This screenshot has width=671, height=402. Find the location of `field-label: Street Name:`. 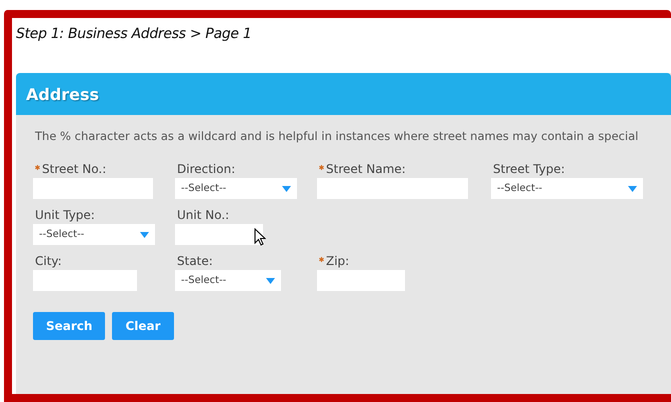

field-label: Street Name: is located at coordinates (405, 170).